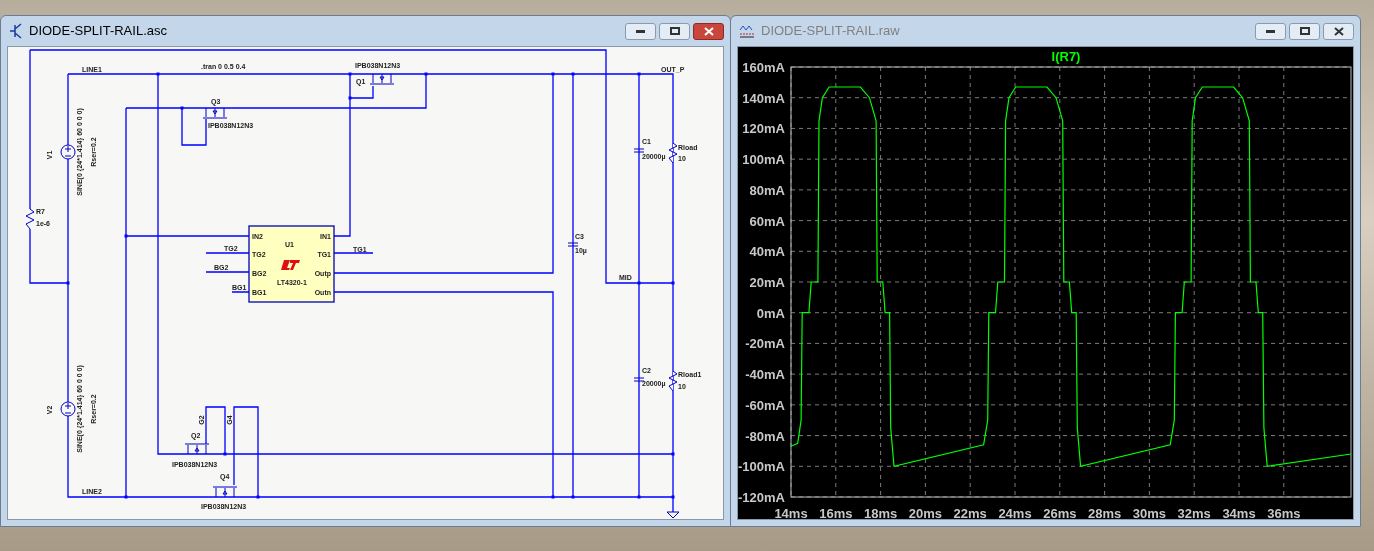 The height and width of the screenshot is (551, 1374). I want to click on y-axis-label: -80mA, so click(765, 436).